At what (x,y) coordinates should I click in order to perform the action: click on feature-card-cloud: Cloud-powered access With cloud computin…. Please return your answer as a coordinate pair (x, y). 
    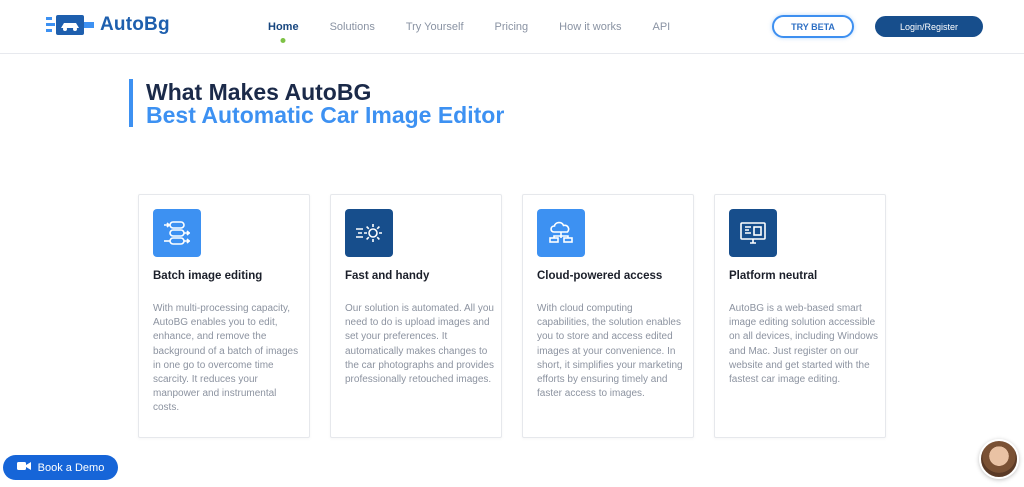
    Looking at the image, I should click on (608, 316).